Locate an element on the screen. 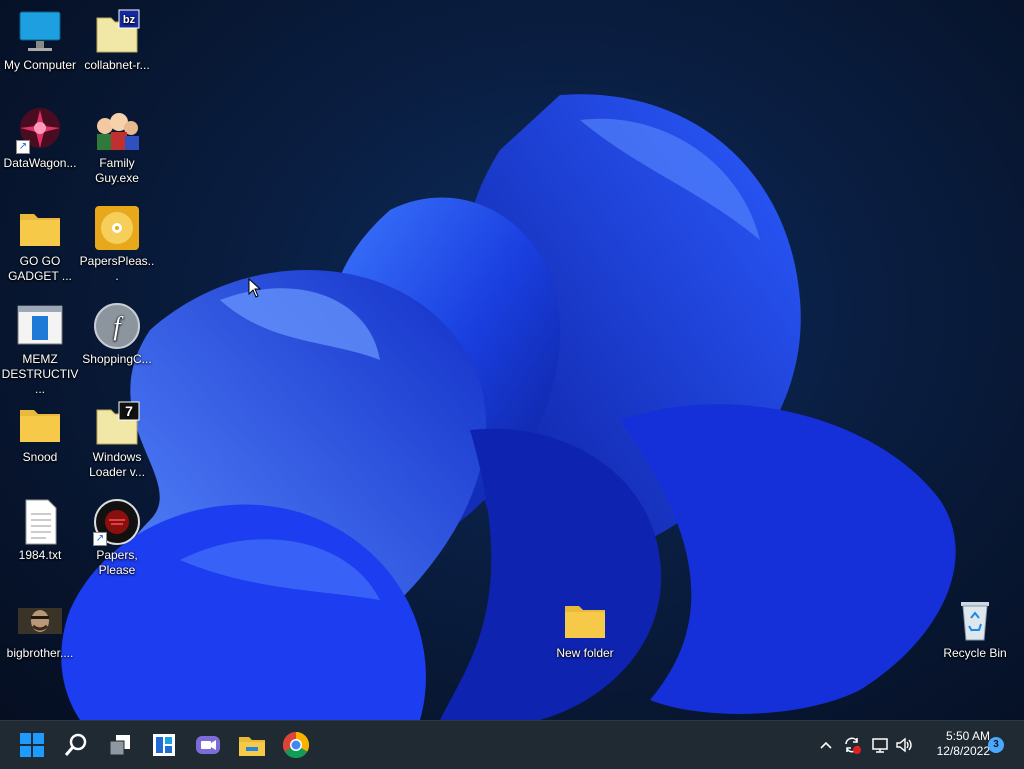  desktop-icon-1984-txt: 1984.txt is located at coordinates (40, 530).